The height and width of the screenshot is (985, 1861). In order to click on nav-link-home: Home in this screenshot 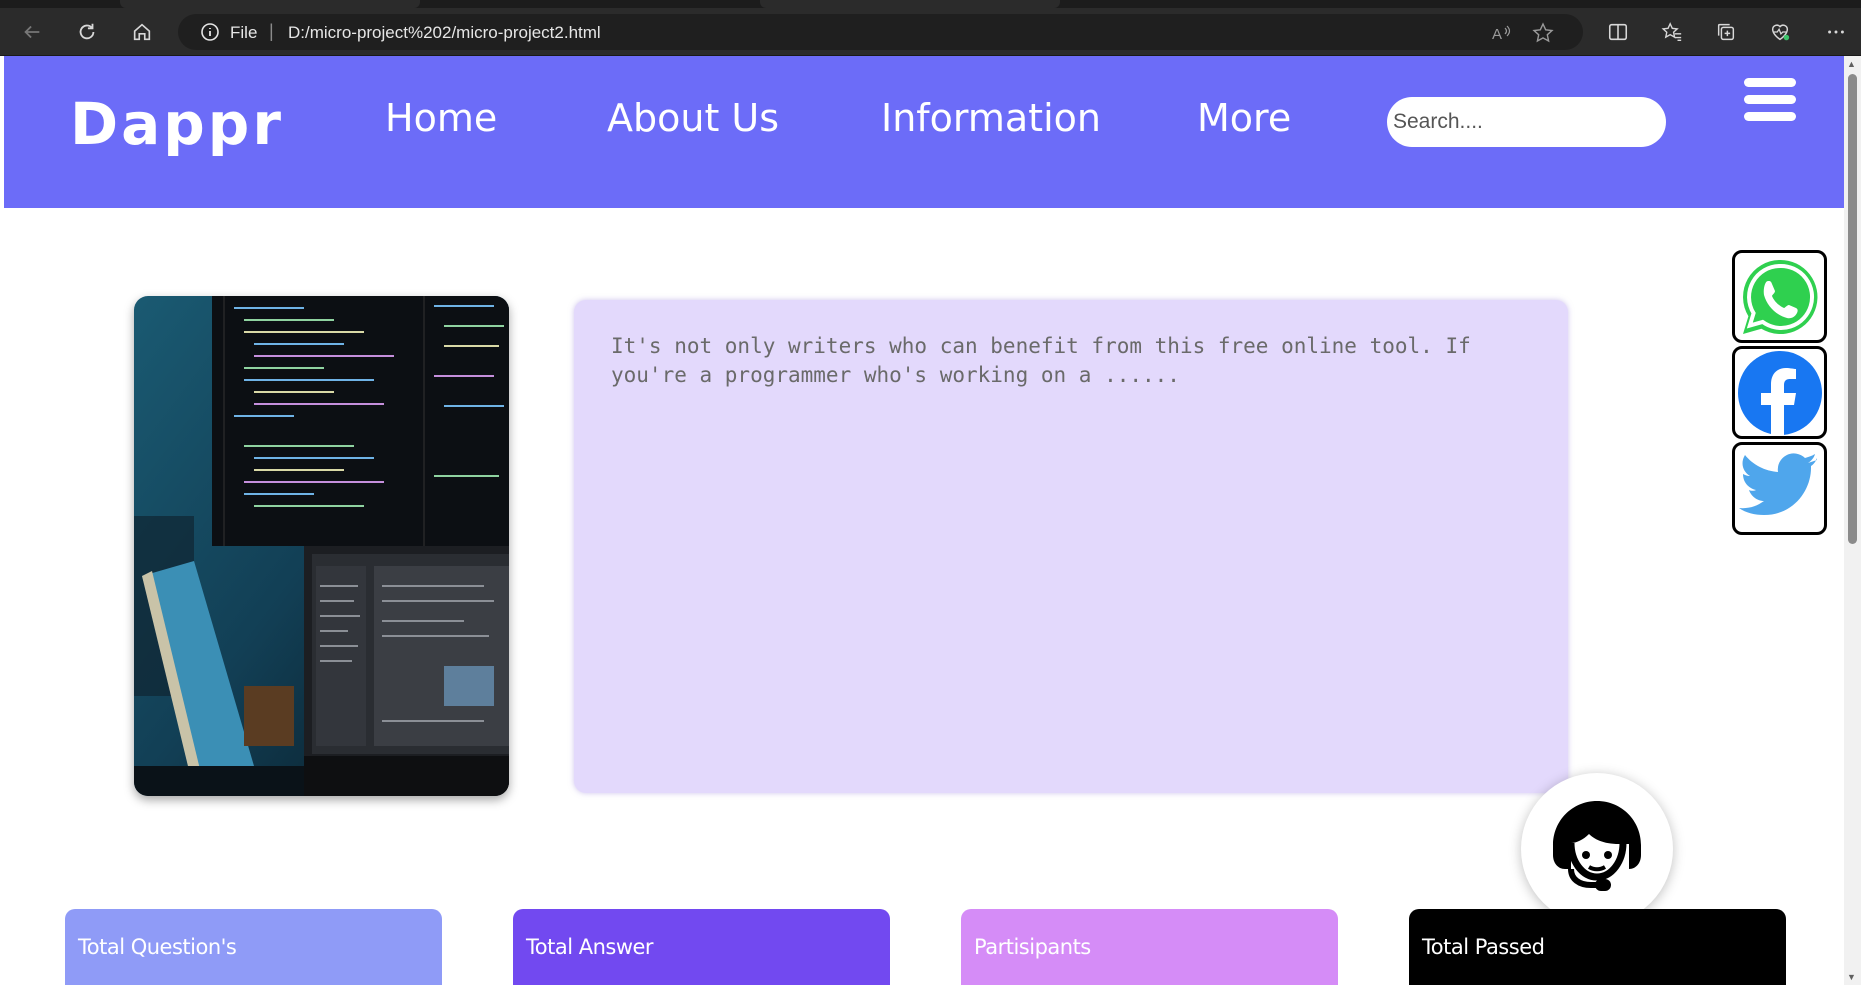, I will do `click(441, 118)`.